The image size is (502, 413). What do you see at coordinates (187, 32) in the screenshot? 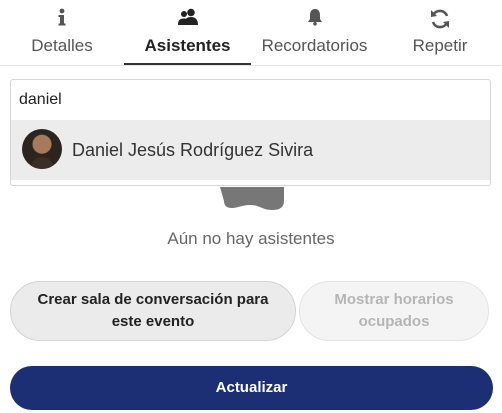
I see `tab-asistentes: Asistentes` at bounding box center [187, 32].